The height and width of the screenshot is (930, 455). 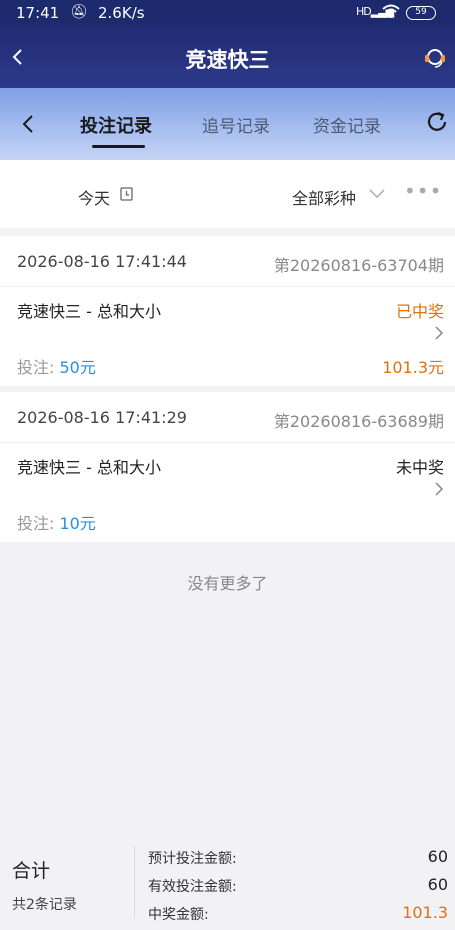 I want to click on bet-amount: 10元, so click(x=77, y=523).